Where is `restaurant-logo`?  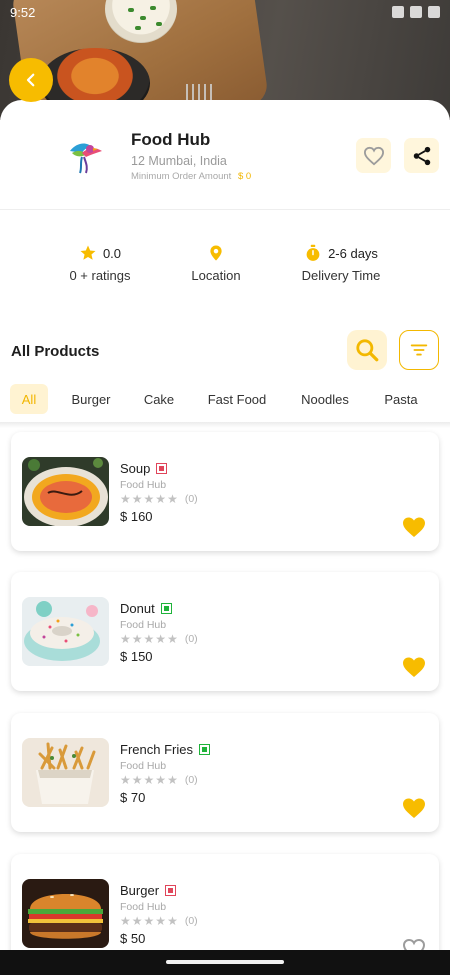
restaurant-logo is located at coordinates (86, 158).